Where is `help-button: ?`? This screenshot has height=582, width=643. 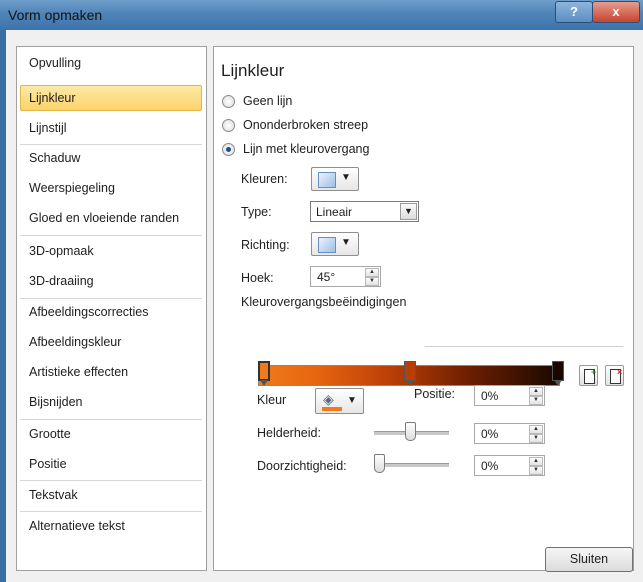 help-button: ? is located at coordinates (574, 12).